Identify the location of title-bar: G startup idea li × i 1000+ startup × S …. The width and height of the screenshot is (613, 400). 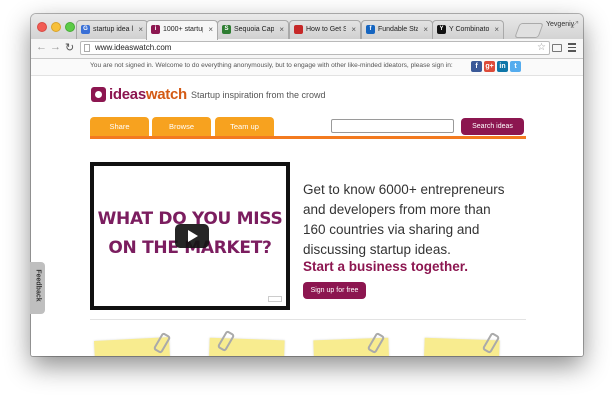
(307, 27).